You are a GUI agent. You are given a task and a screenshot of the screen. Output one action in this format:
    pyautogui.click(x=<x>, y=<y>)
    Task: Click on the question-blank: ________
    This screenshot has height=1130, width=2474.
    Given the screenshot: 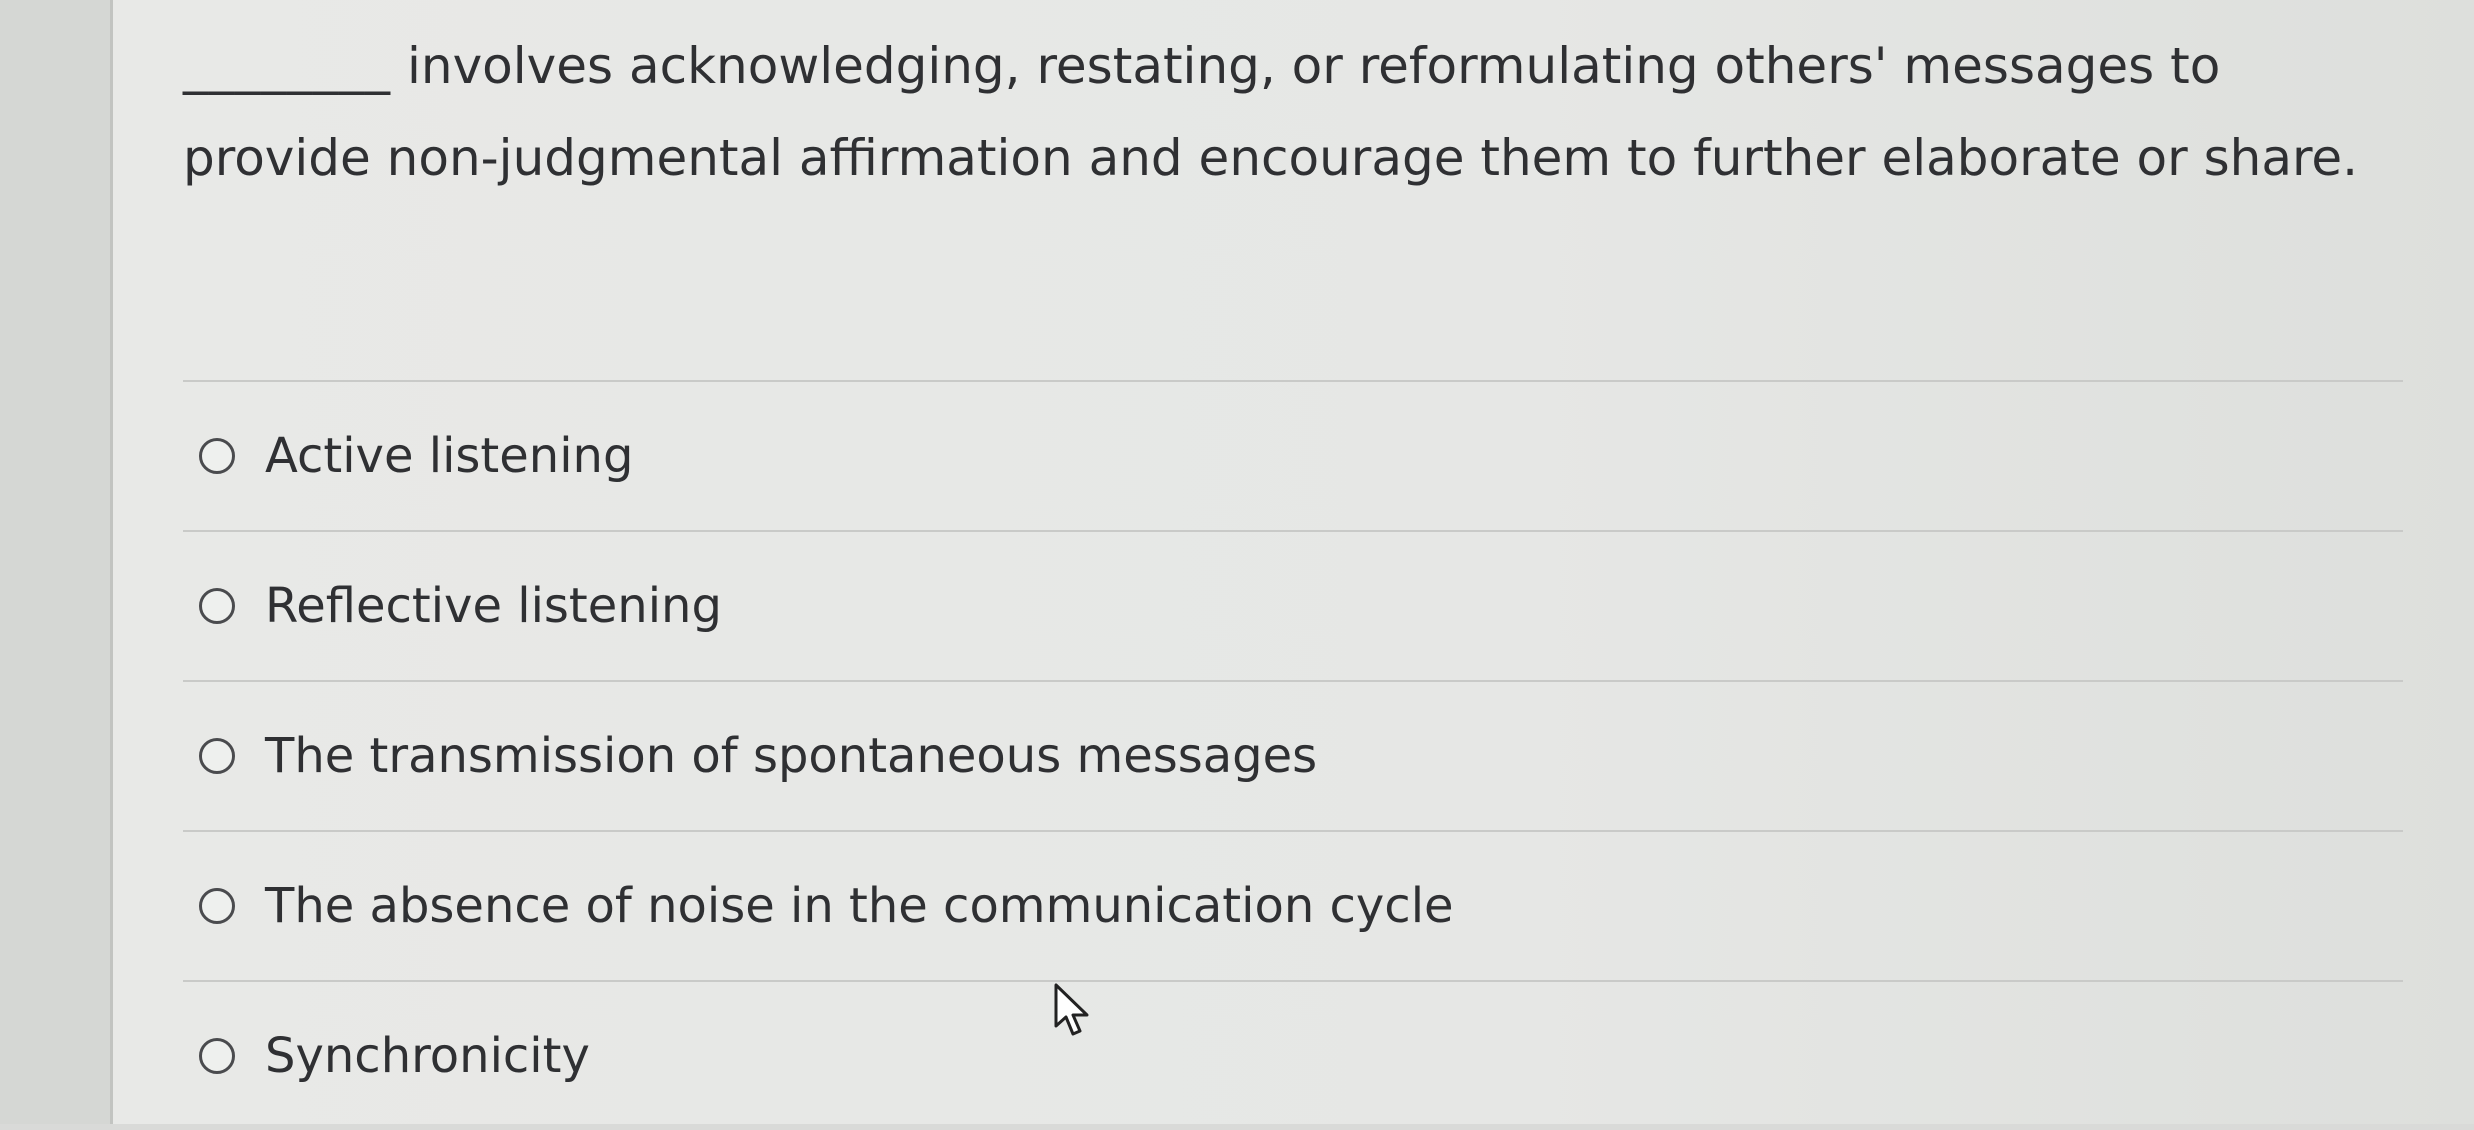 What is the action you would take?
    pyautogui.click(x=287, y=66)
    